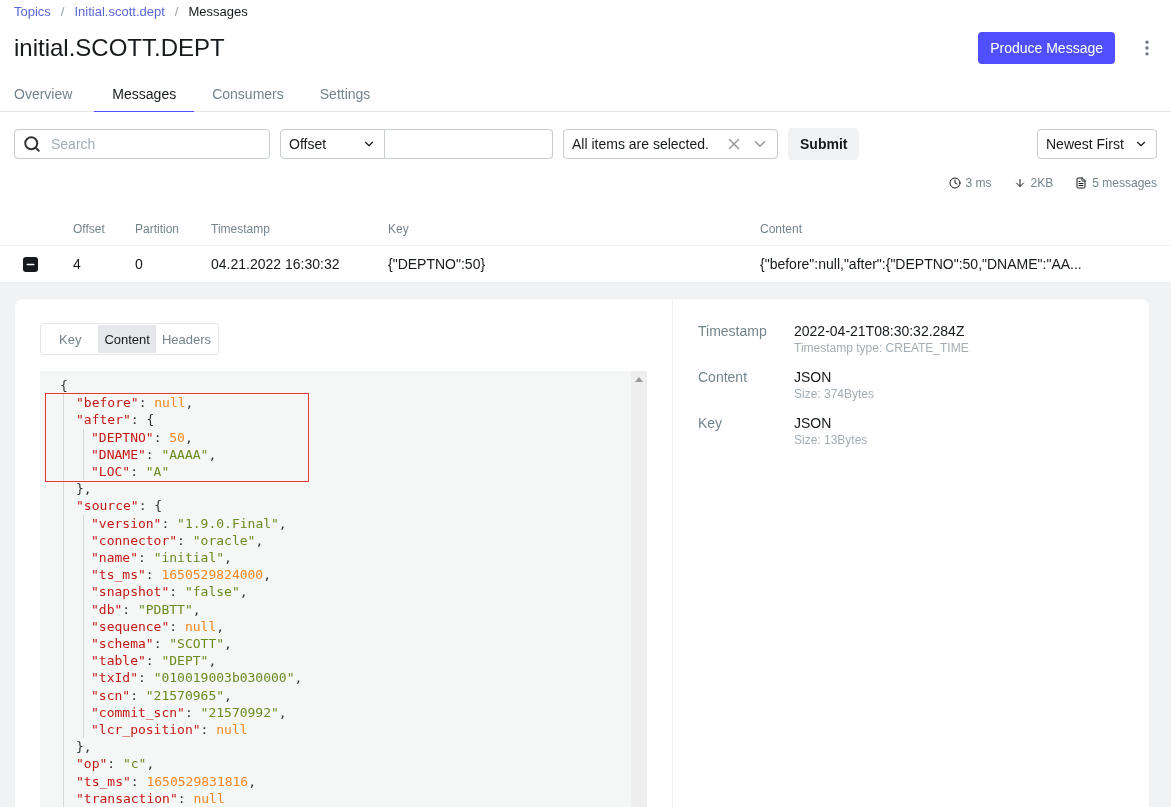 The image size is (1171, 807). Describe the element at coordinates (224, 540) in the screenshot. I see `code-string: "oracle"` at that location.